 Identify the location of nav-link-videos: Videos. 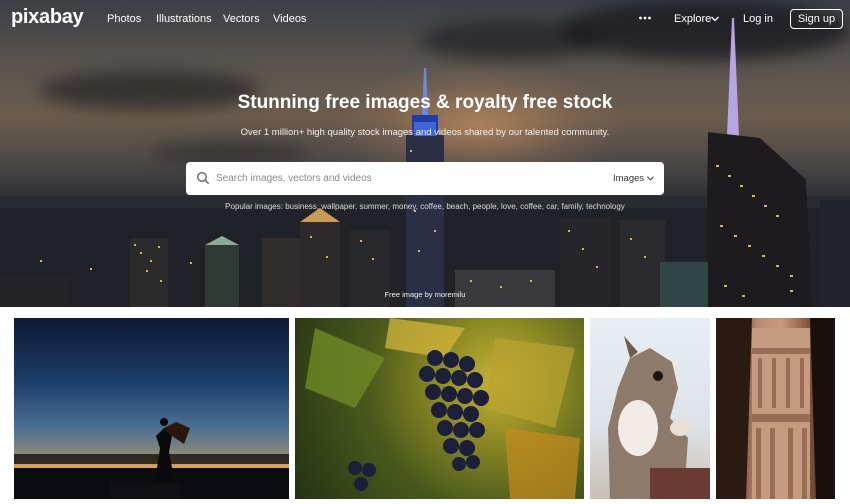
(289, 19).